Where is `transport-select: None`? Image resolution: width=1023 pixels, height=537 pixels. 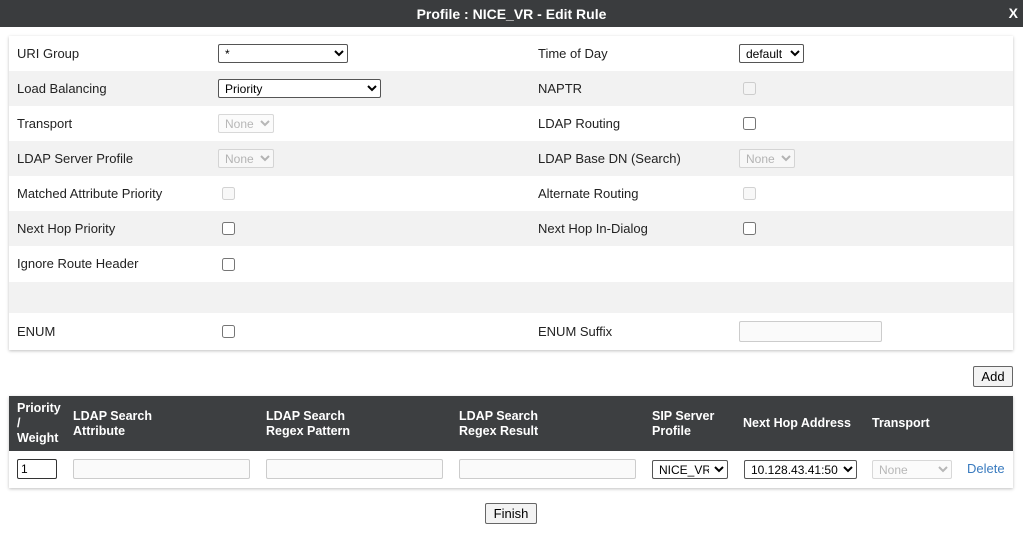
transport-select: None is located at coordinates (246, 123).